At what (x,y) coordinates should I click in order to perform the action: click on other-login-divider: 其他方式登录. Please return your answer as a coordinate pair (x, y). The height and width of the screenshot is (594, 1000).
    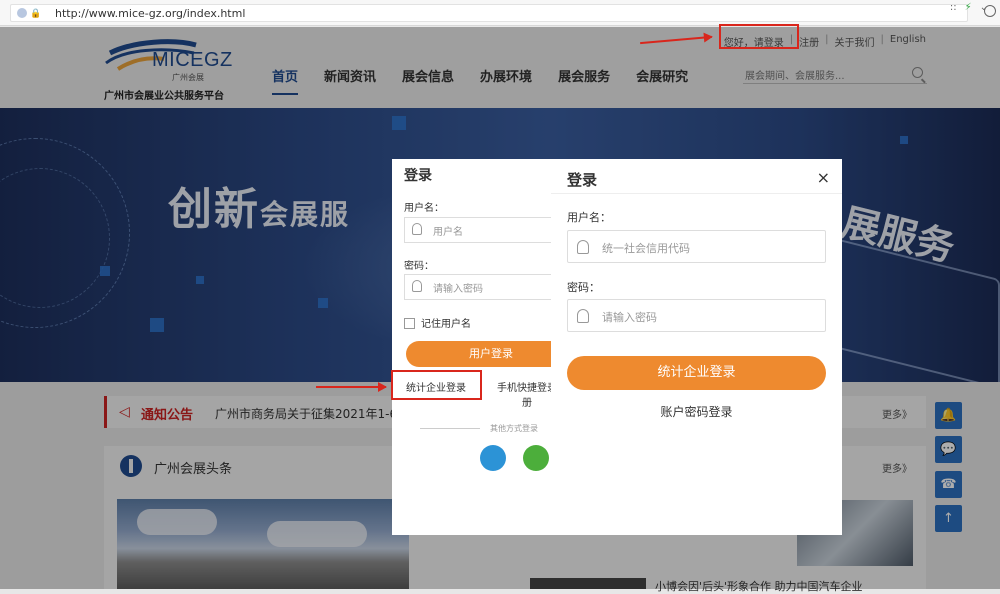
    Looking at the image, I should click on (486, 428).